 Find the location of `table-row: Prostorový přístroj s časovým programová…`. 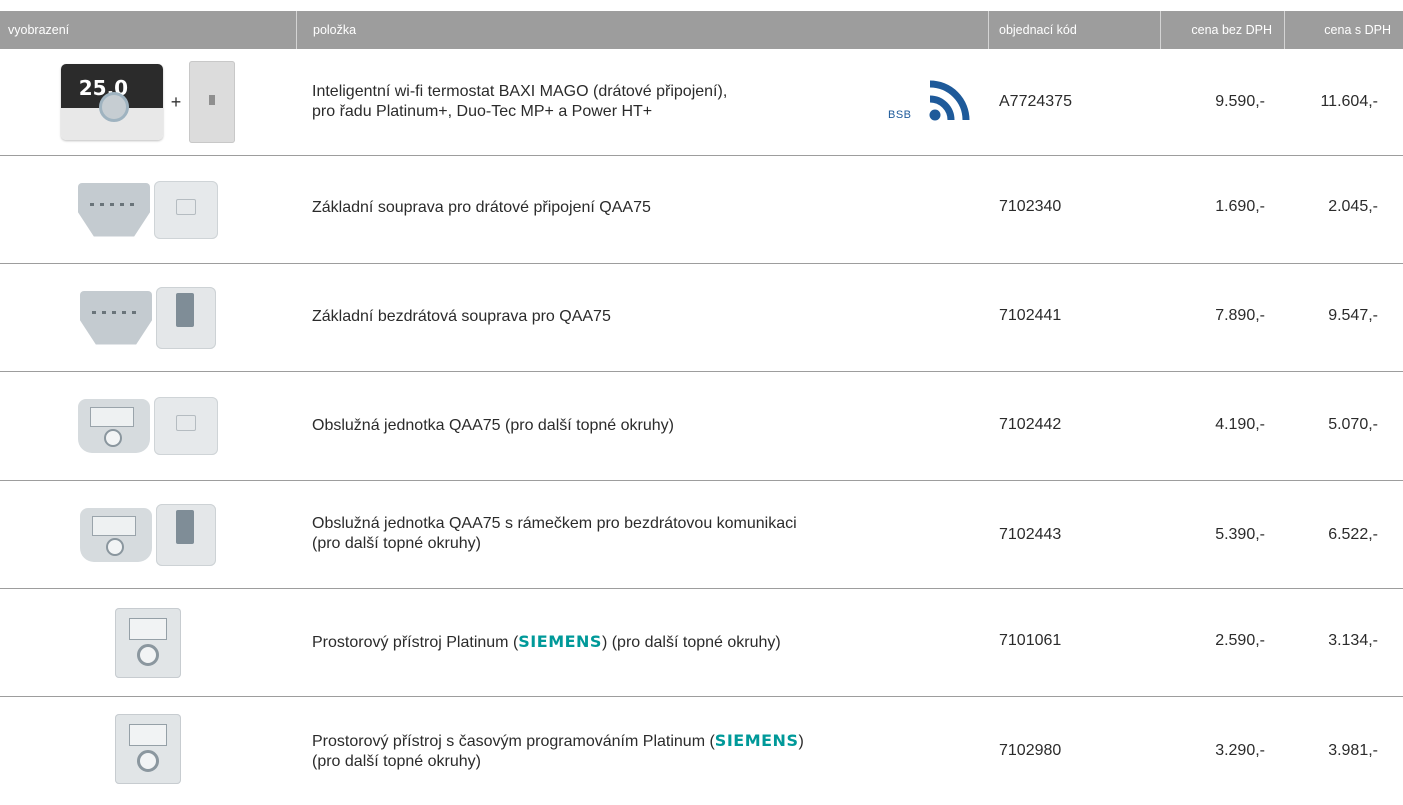

table-row: Prostorový přístroj s časovým programová… is located at coordinates (701, 751).